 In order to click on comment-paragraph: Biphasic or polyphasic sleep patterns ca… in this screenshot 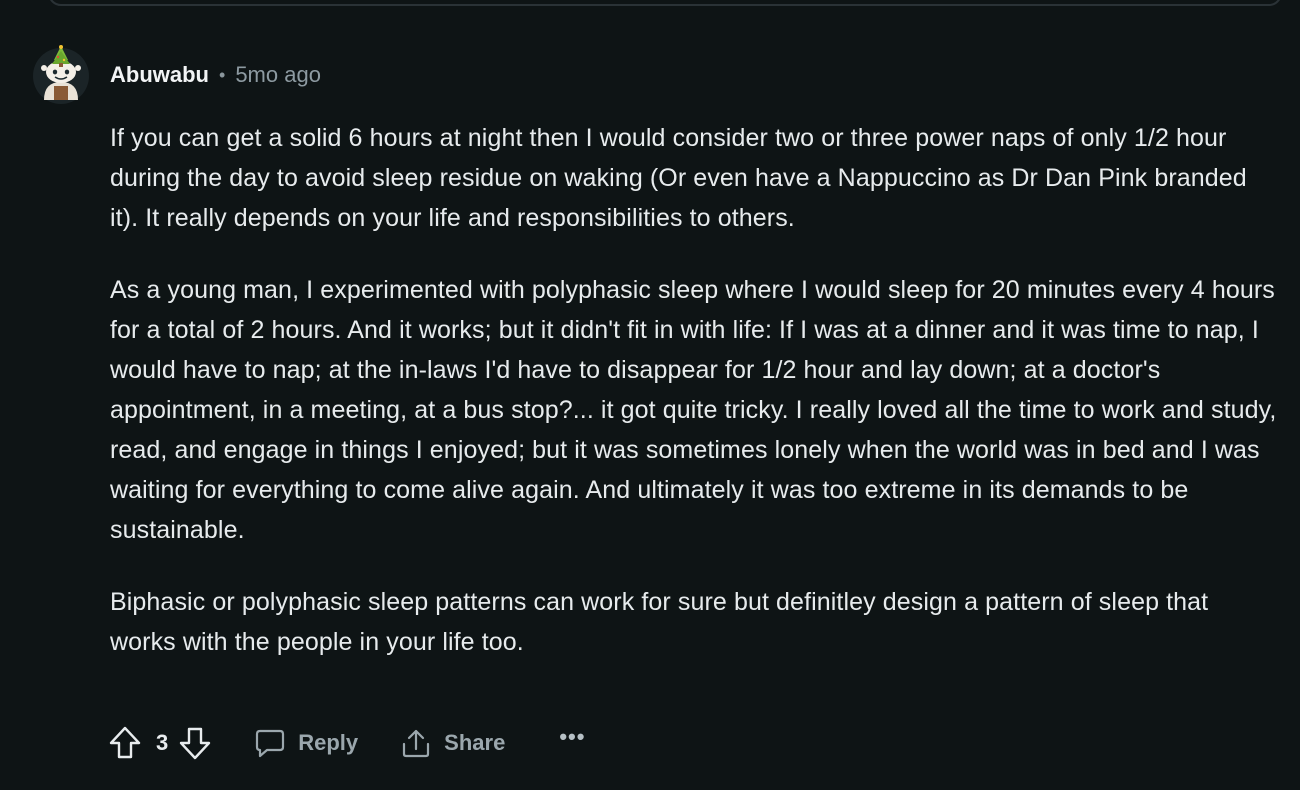, I will do `click(659, 622)`.